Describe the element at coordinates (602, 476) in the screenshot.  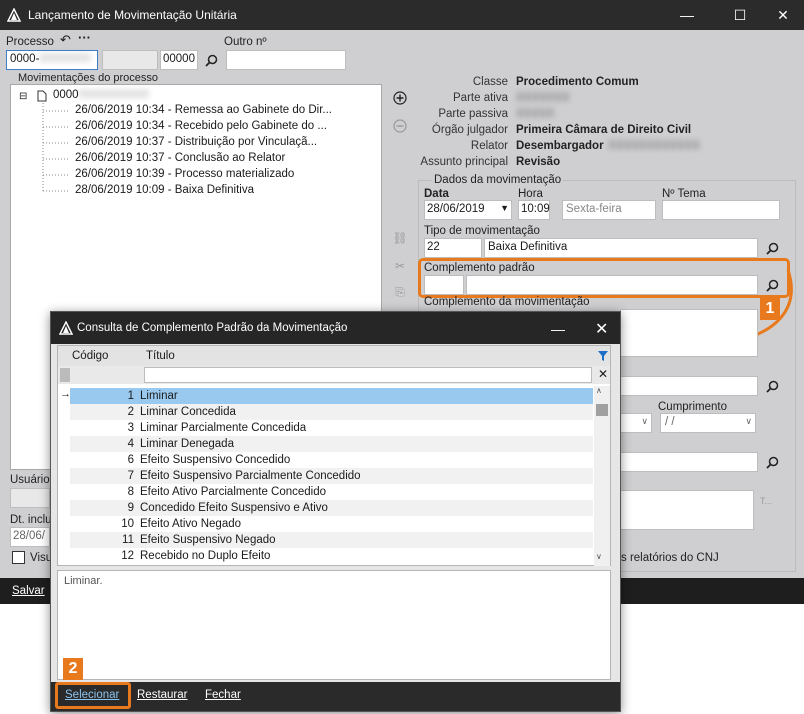
I see `grid-scrollbar: ∧ ∨` at that location.